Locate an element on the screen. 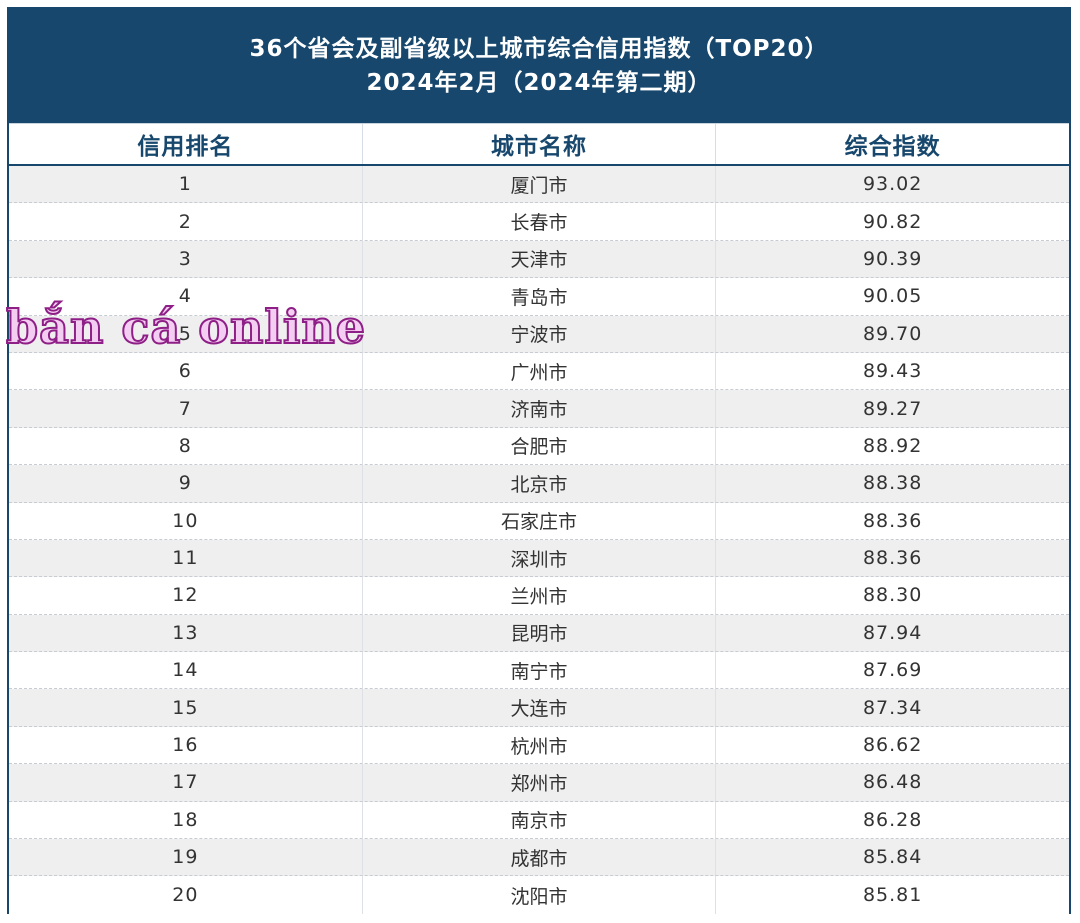 The image size is (1080, 923). table-row: 14 南宁市 87.69 is located at coordinates (539, 671).